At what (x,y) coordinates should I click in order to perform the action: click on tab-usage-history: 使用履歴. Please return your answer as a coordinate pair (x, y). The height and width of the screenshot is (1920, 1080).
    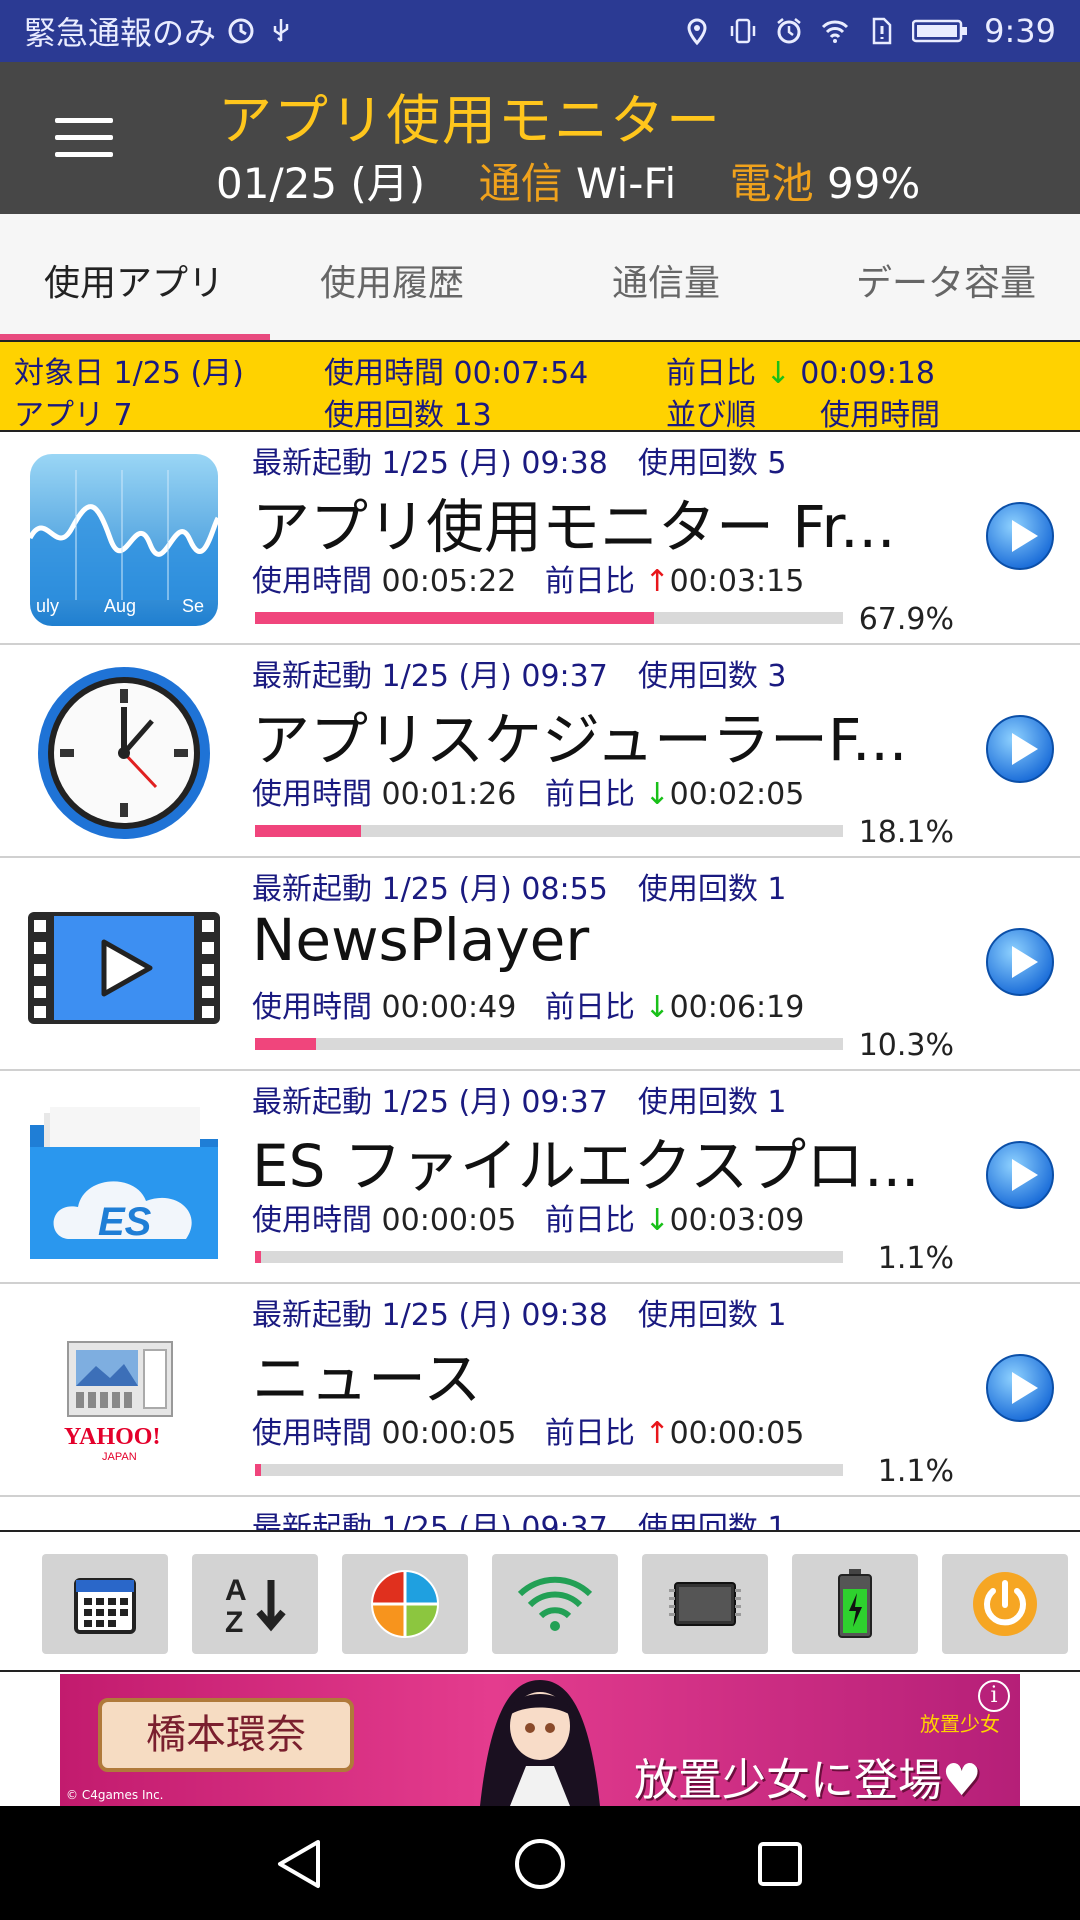
    Looking at the image, I should click on (392, 280).